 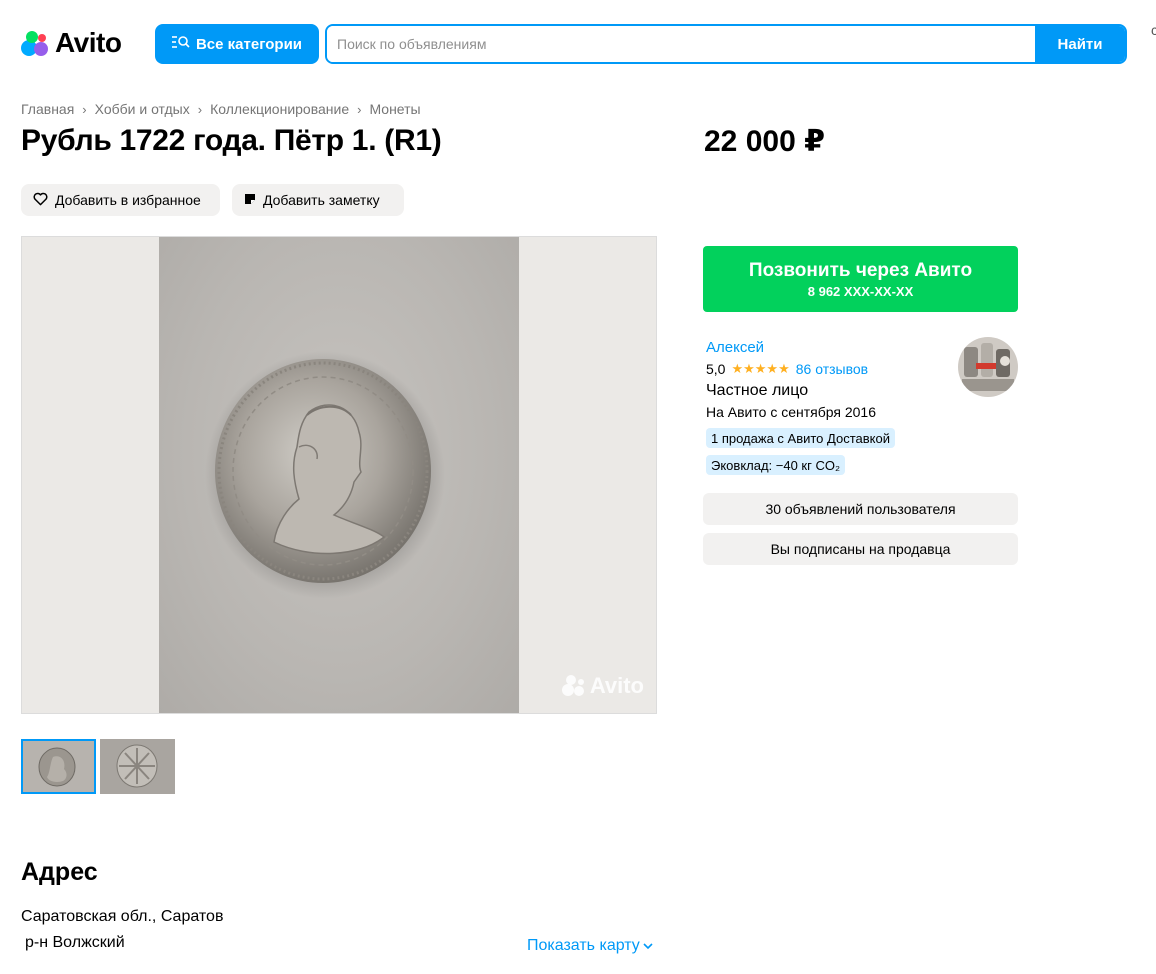 I want to click on categories-search-icon, so click(x=180, y=44).